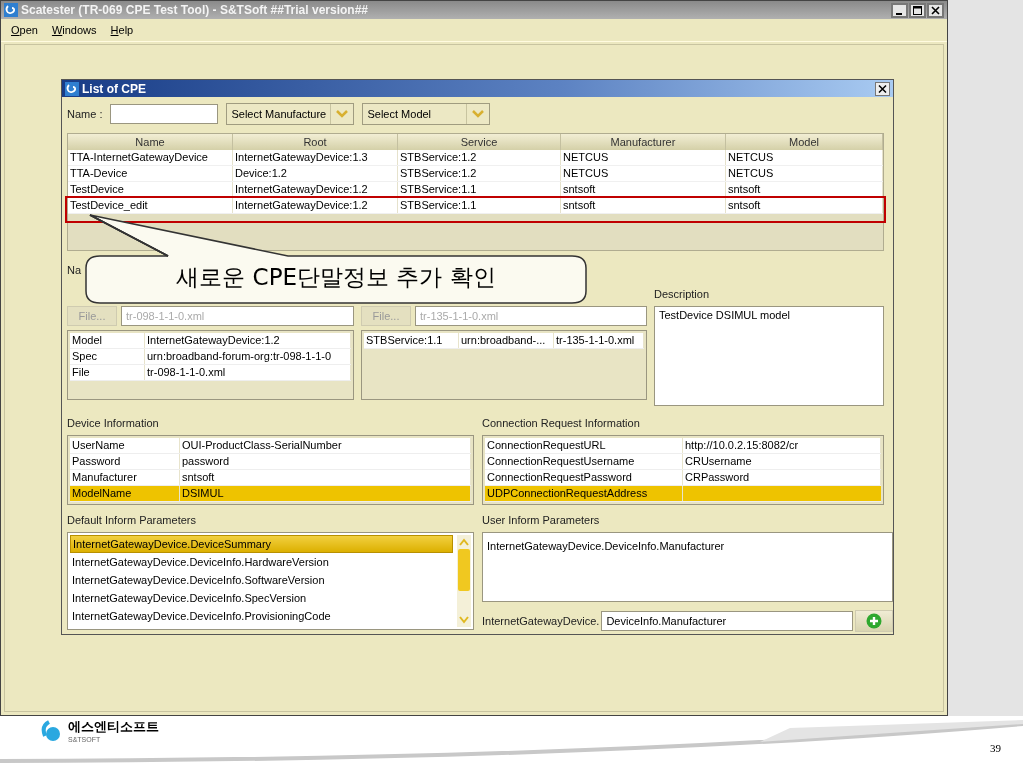  I want to click on company-name: 에스엔티소프트, so click(113, 727).